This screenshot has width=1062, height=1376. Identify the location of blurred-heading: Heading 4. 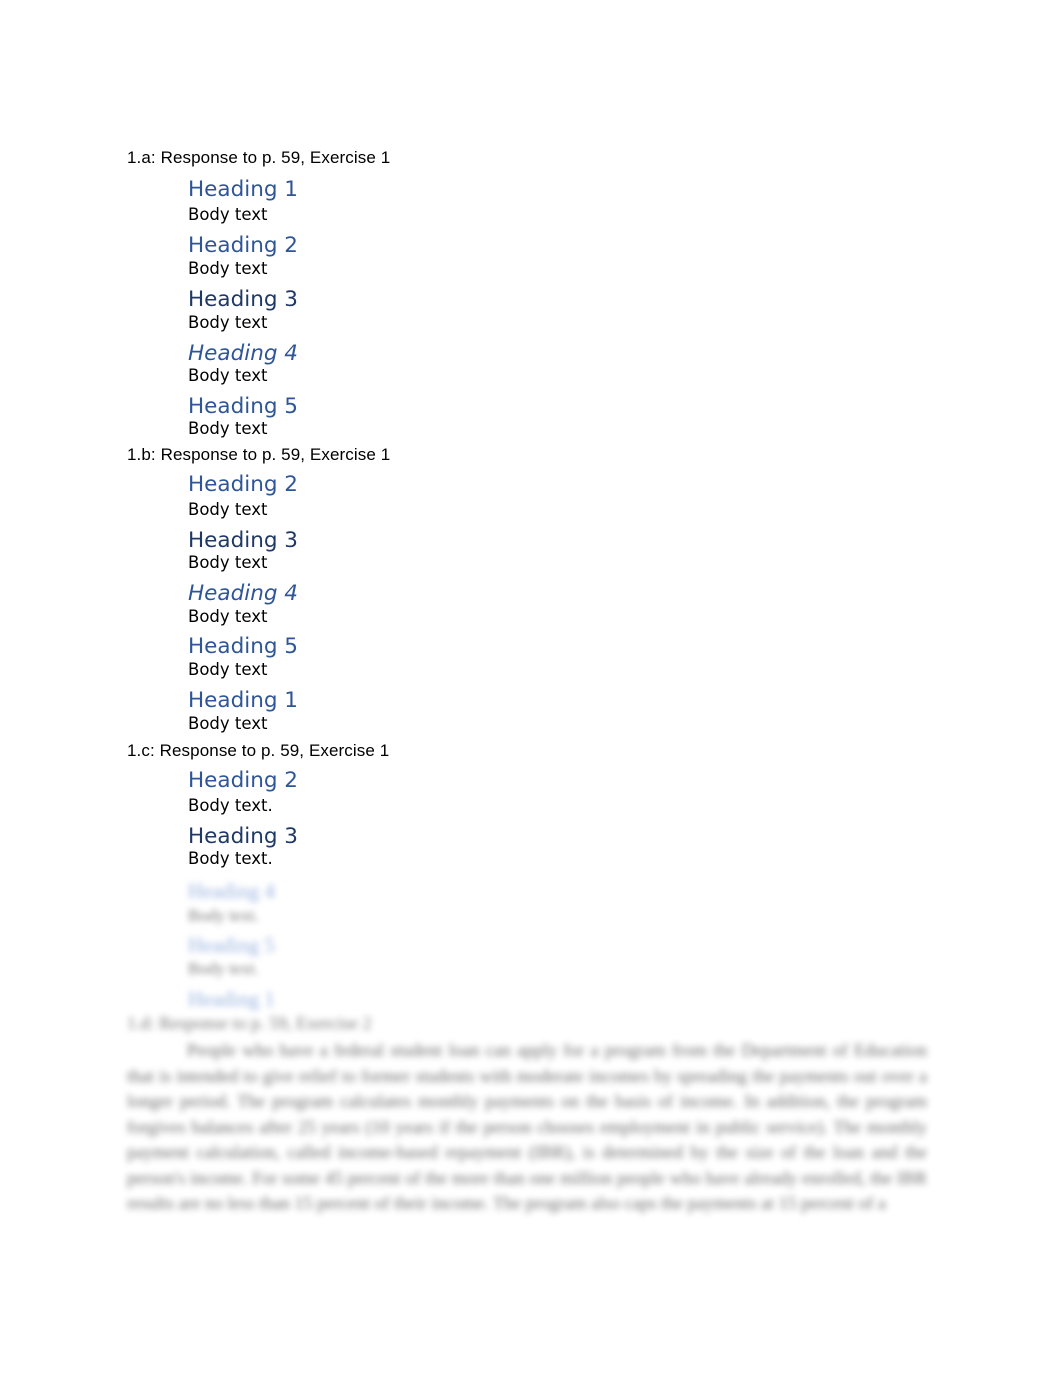
(231, 891).